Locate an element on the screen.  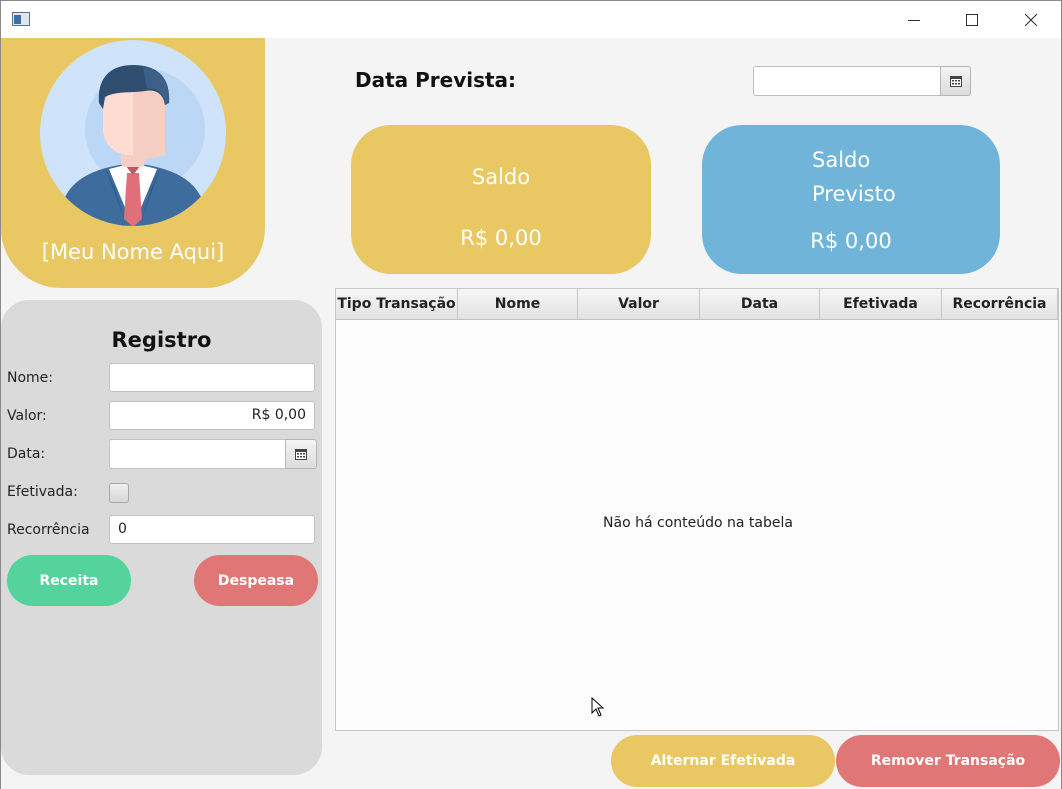
alternar-efetivada-button: Alternar Efetivada is located at coordinates (723, 761).